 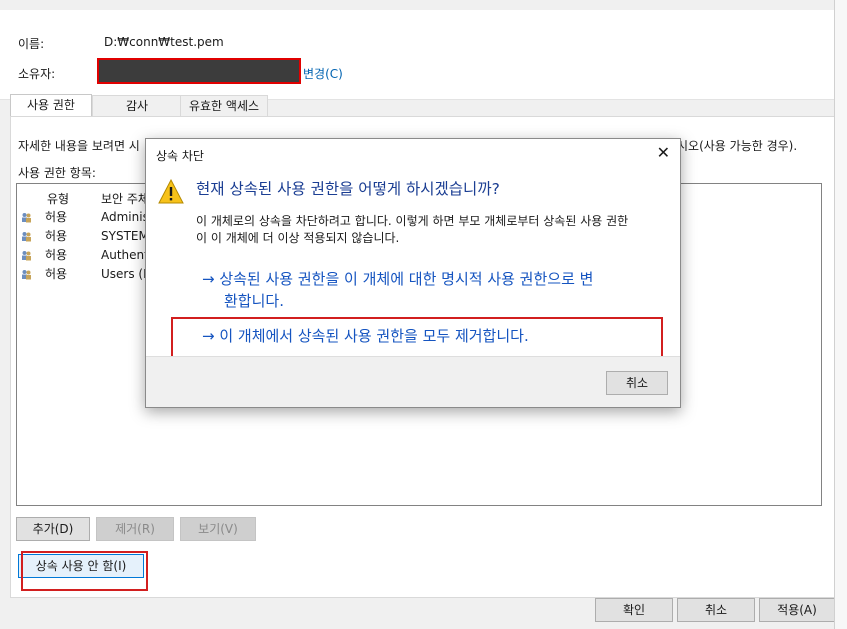 I want to click on column-header-type: 유형, so click(x=58, y=198).